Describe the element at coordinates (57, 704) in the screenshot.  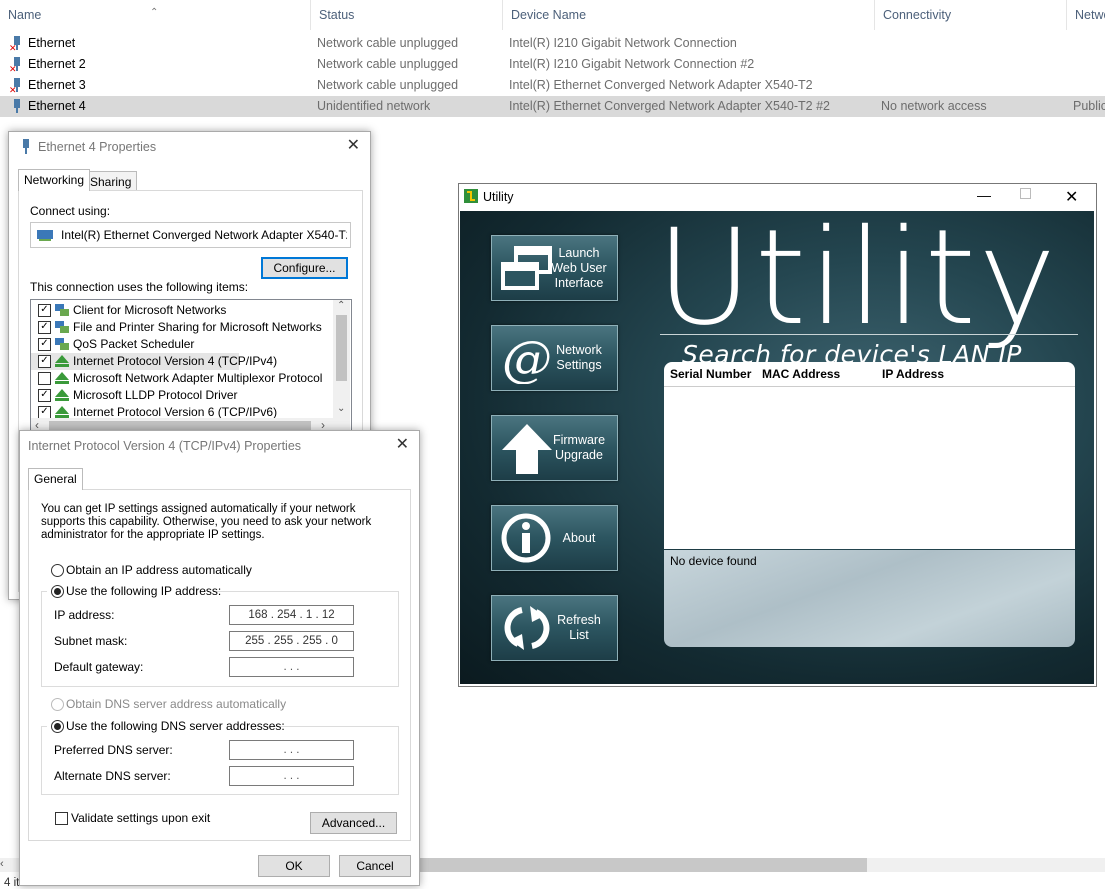
I see `obtain-dns-radio` at that location.